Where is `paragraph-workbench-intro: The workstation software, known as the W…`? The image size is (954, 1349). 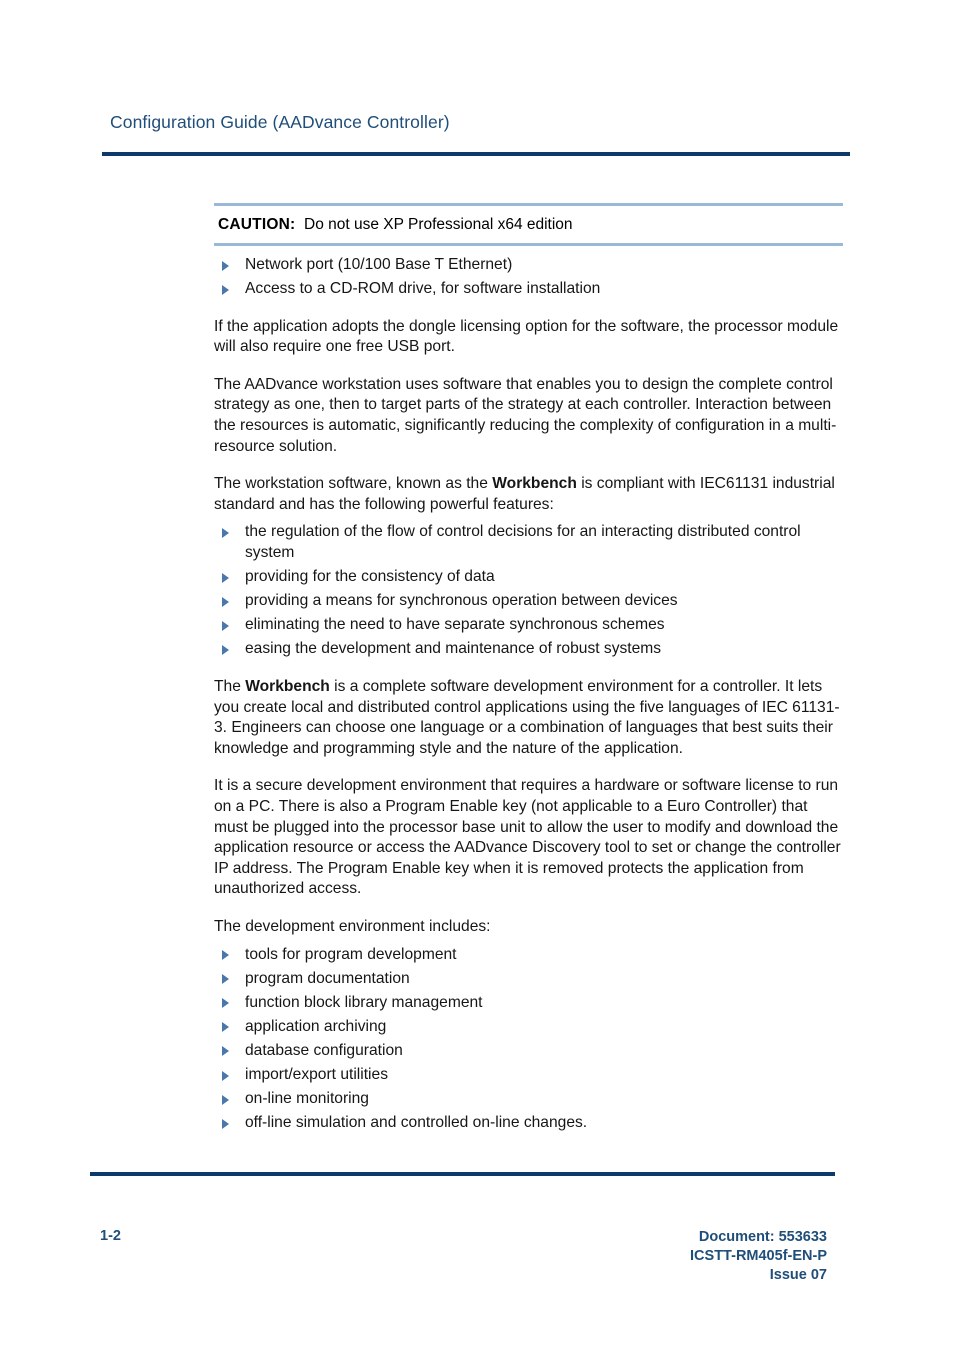
paragraph-workbench-intro: The workstation software, known as the W… is located at coordinates (529, 494).